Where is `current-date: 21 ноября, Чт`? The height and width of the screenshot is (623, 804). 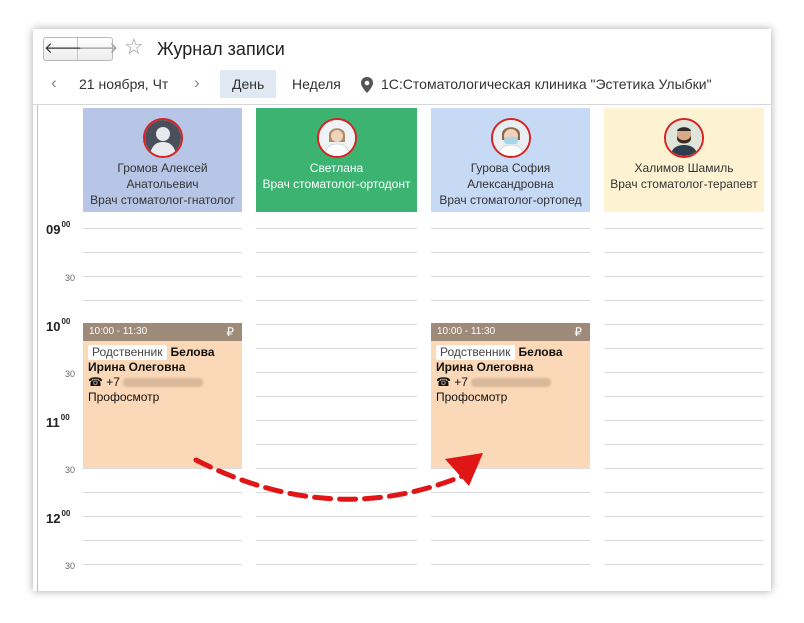
current-date: 21 ноября, Чт is located at coordinates (124, 84).